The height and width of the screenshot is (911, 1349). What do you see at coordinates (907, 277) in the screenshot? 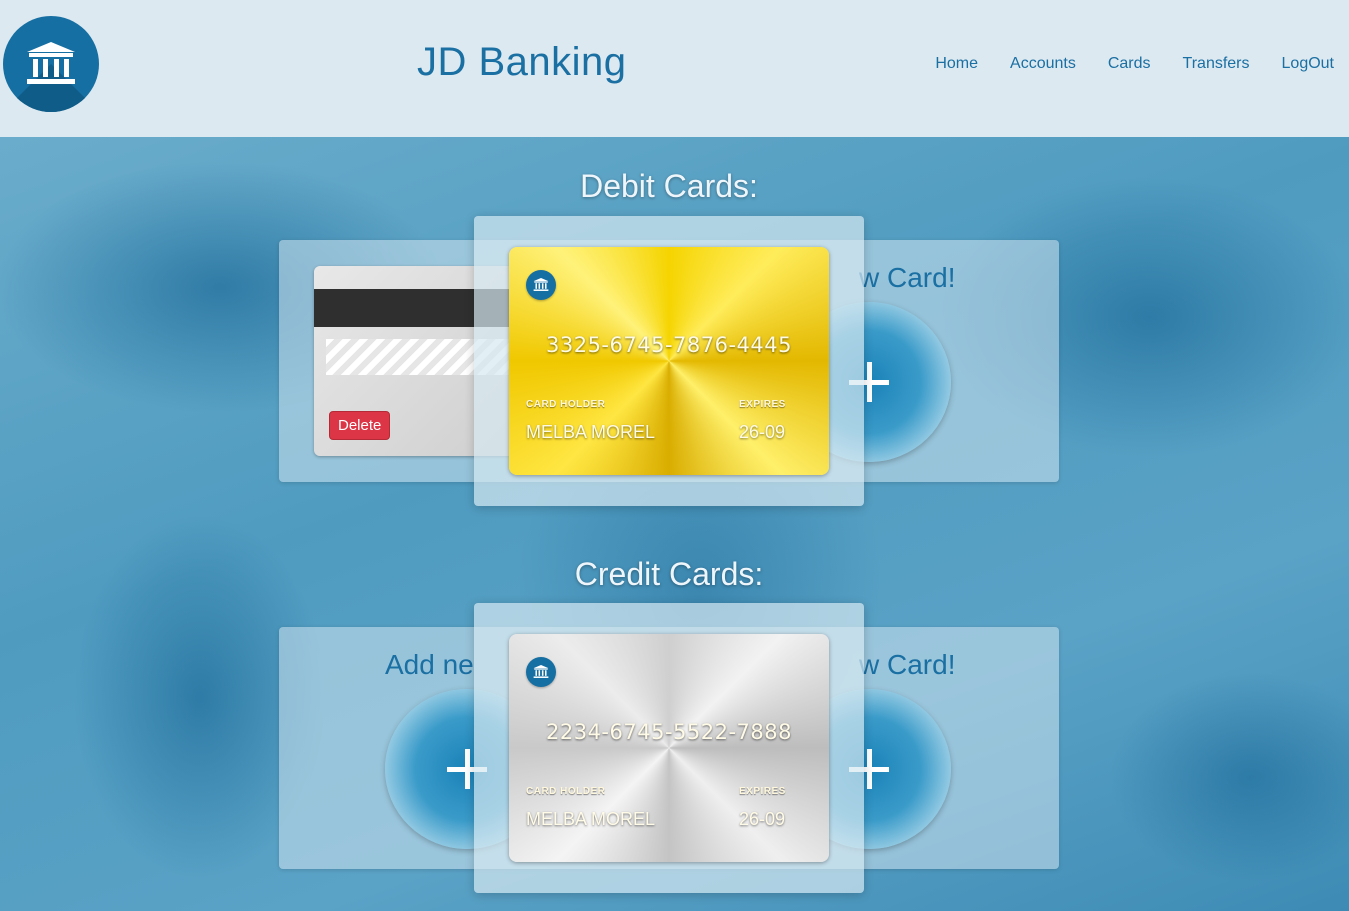
I see `add-new-card-label: w Card!` at bounding box center [907, 277].